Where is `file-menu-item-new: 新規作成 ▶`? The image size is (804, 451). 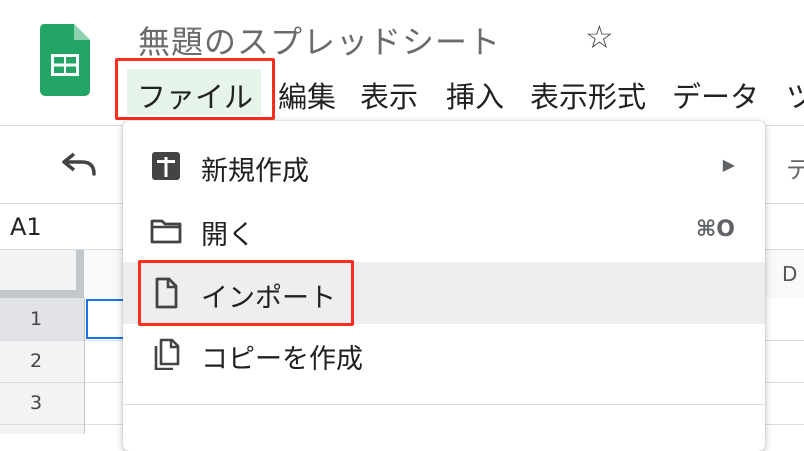 file-menu-item-new: 新規作成 ▶ is located at coordinates (444, 166).